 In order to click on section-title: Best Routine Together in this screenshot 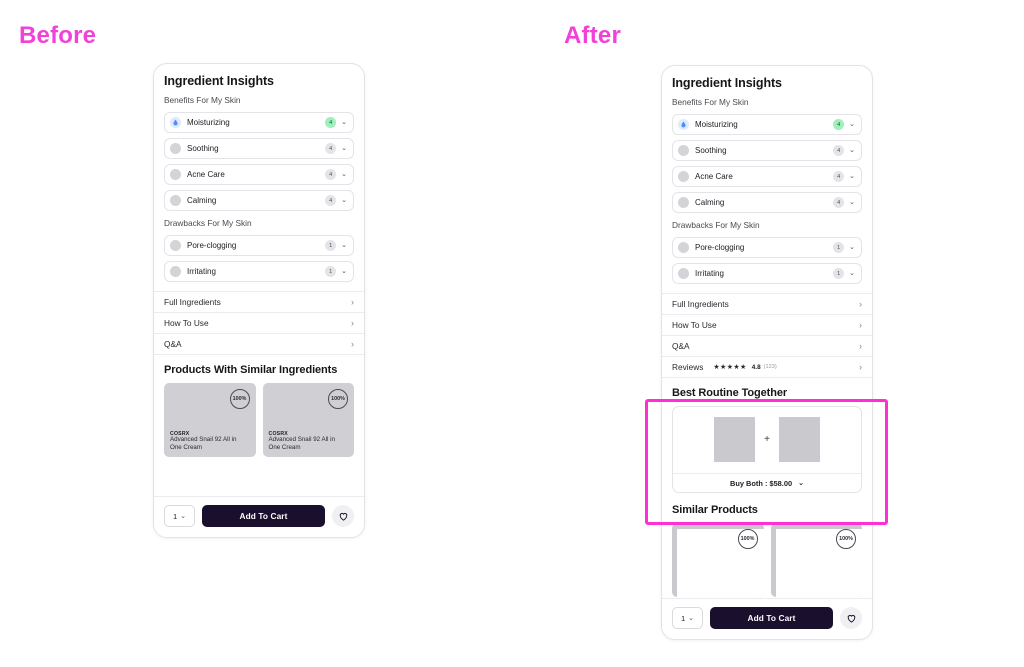, I will do `click(730, 393)`.